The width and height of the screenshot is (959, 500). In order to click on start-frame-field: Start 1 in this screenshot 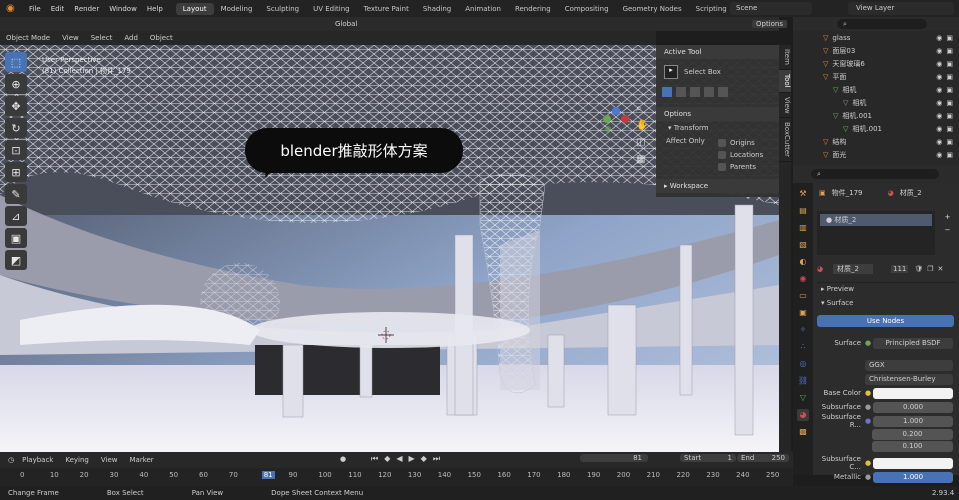, I will do `click(708, 458)`.